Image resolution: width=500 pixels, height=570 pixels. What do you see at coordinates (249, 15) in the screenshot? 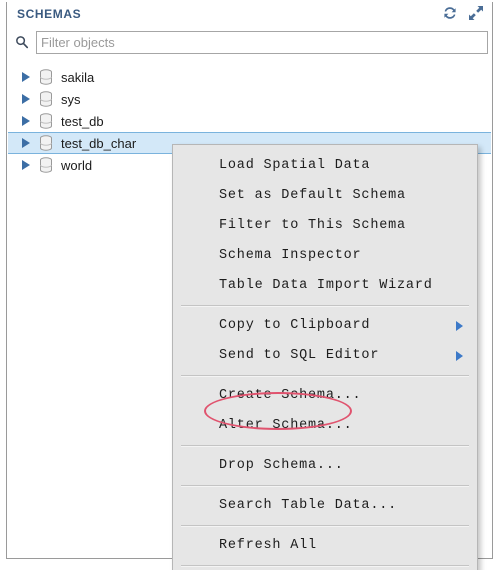
I see `panel-header: SCHEMAS` at bounding box center [249, 15].